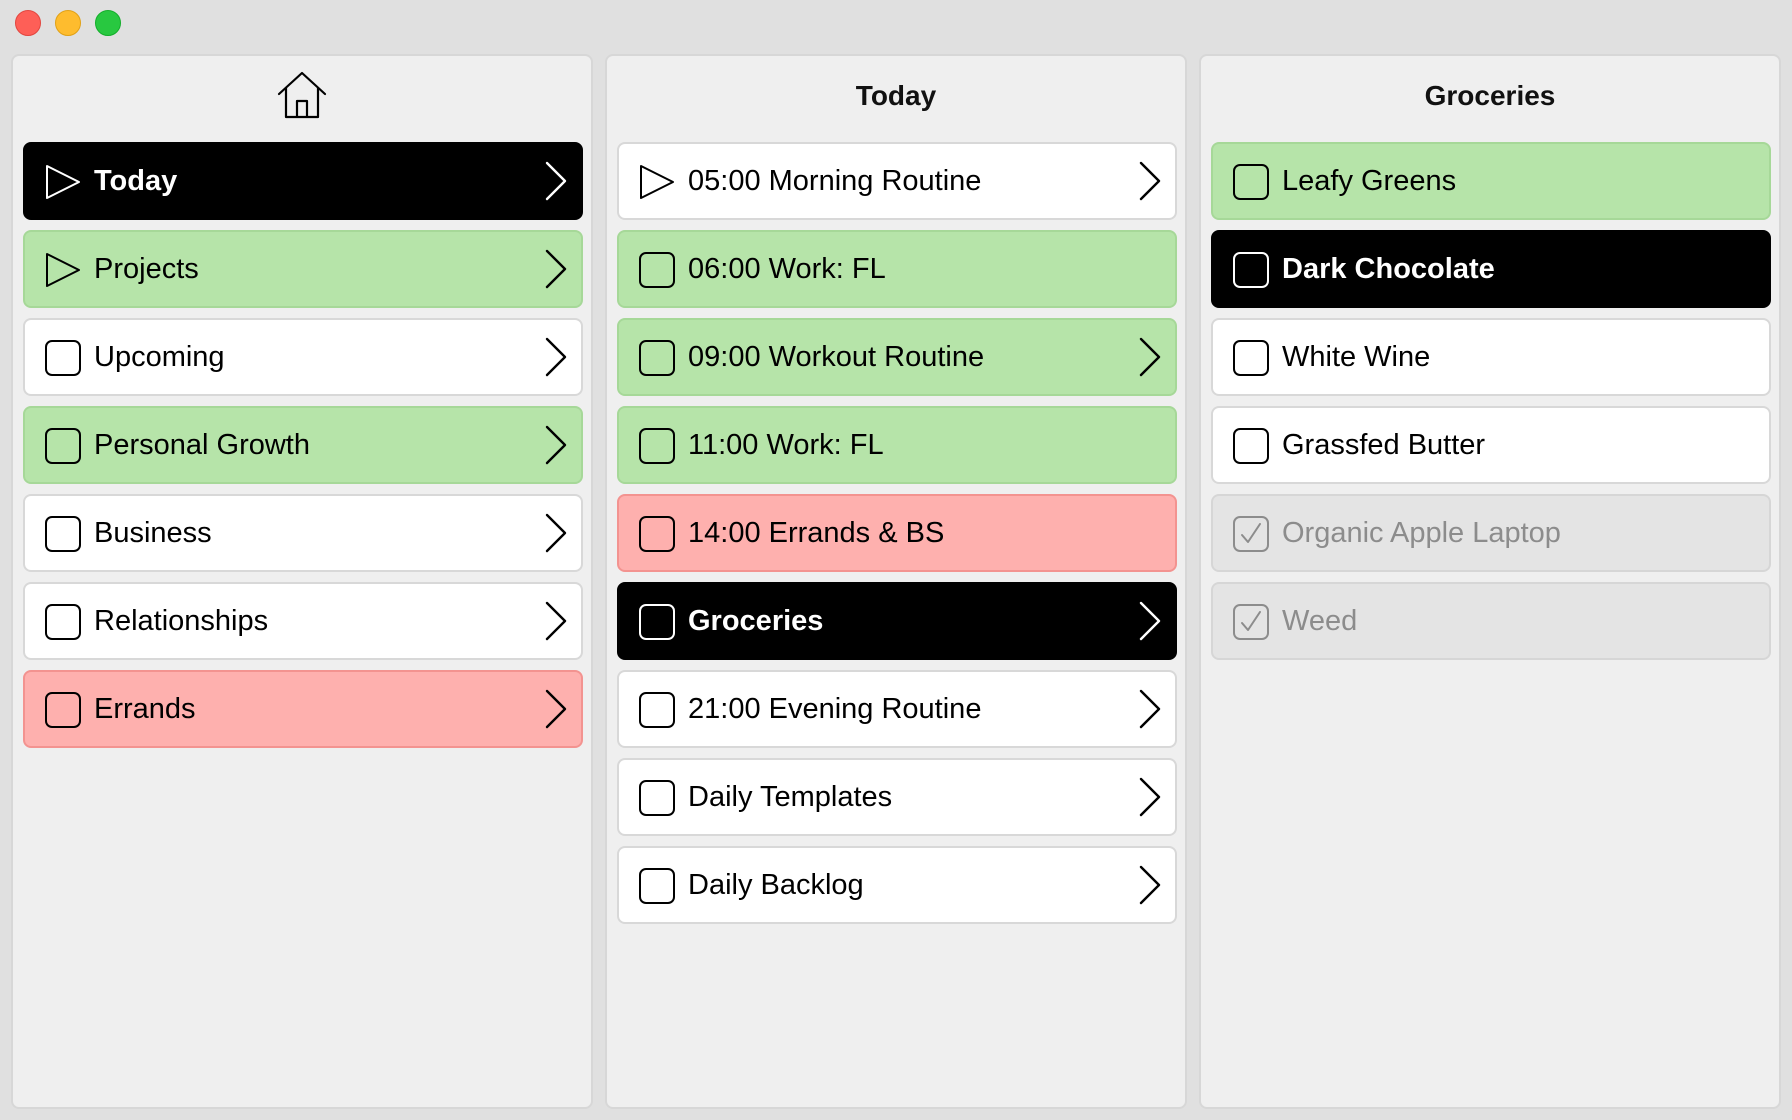 The image size is (1792, 1120). What do you see at coordinates (790, 797) in the screenshot?
I see `list-item-label: Daily Templates` at bounding box center [790, 797].